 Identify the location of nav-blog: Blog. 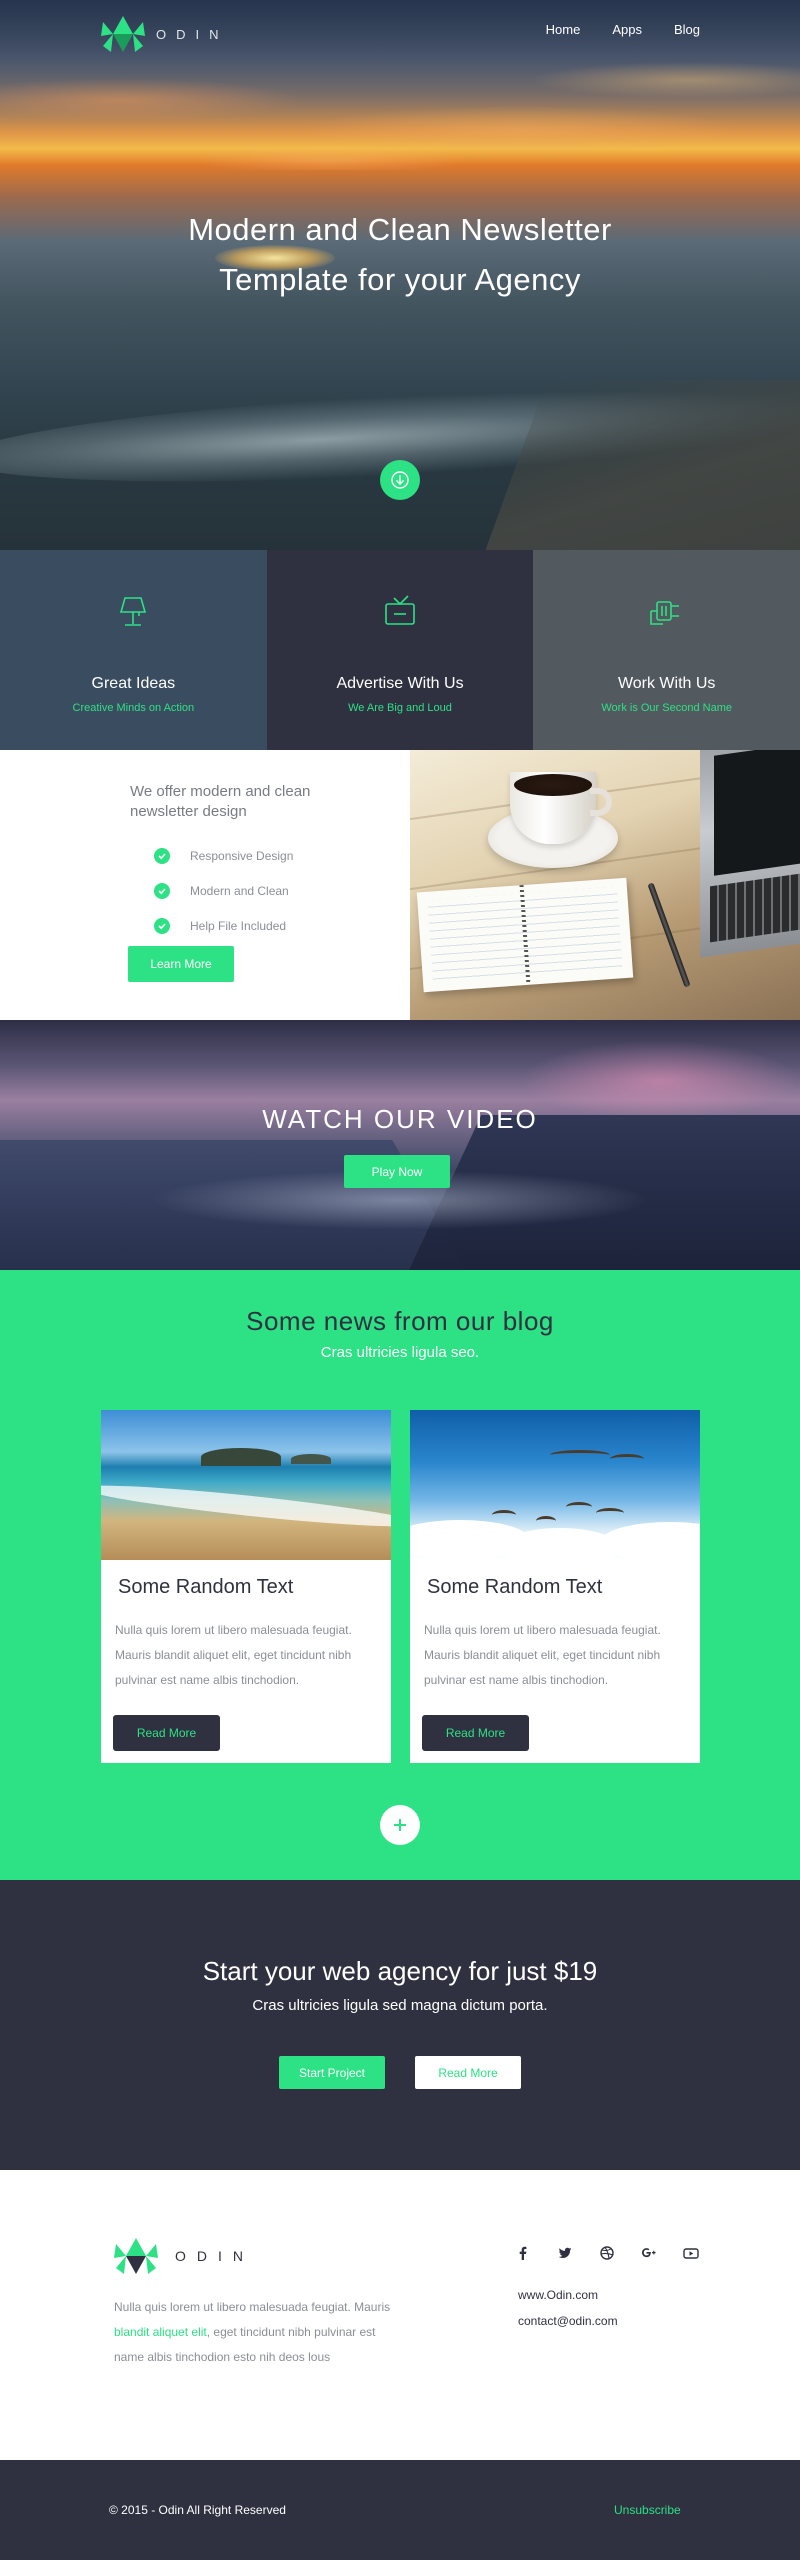
(687, 29).